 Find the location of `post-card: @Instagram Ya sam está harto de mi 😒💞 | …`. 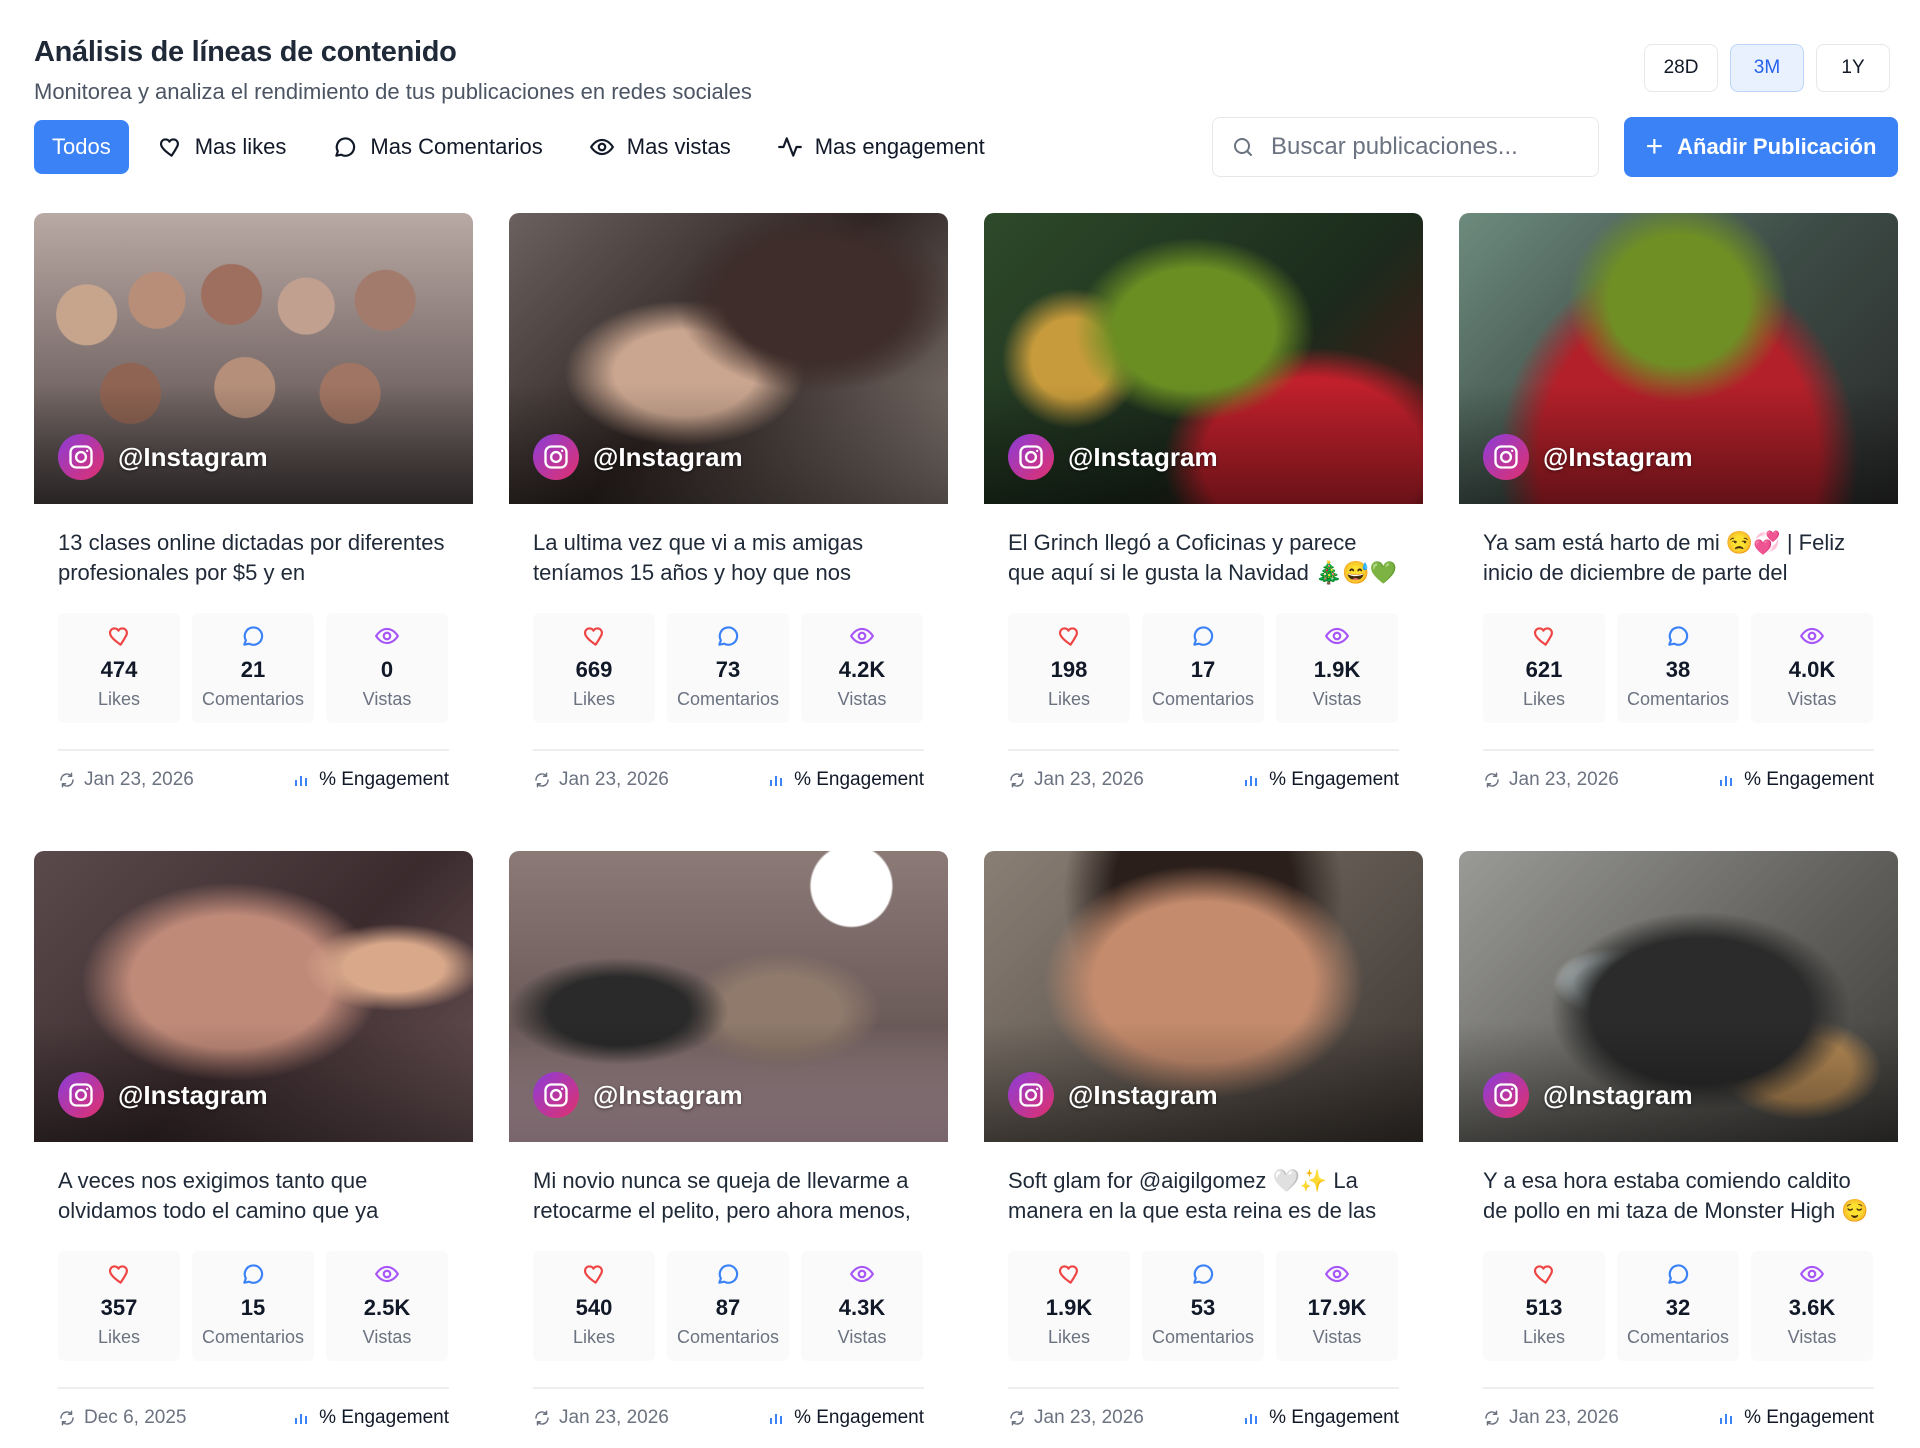

post-card: @Instagram Ya sam está harto de mi 😒💞 | … is located at coordinates (1678, 507).